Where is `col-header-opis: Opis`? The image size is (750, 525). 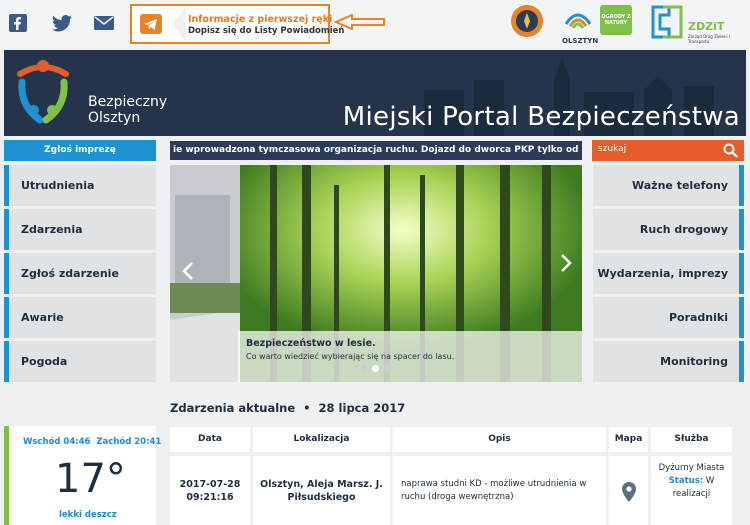 col-header-opis: Opis is located at coordinates (499, 439).